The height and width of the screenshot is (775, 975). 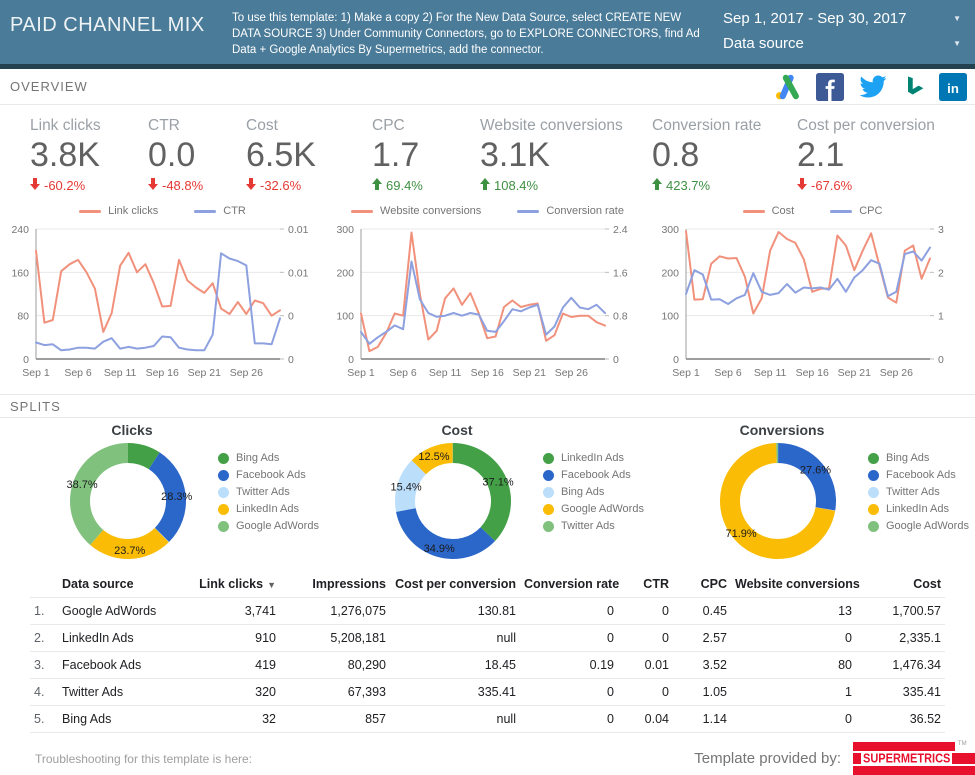 What do you see at coordinates (724, 155) in the screenshot?
I see `kpi-value: 0.8` at bounding box center [724, 155].